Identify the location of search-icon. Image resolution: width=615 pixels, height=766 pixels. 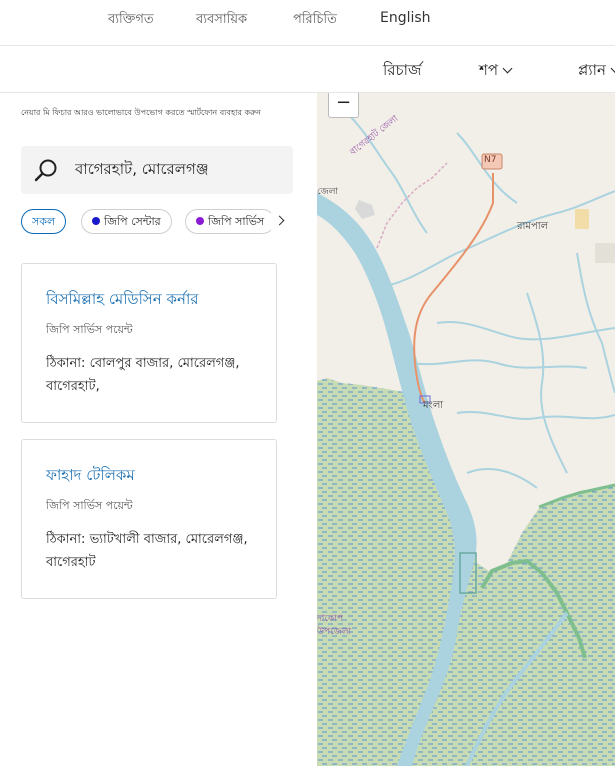
(45, 170).